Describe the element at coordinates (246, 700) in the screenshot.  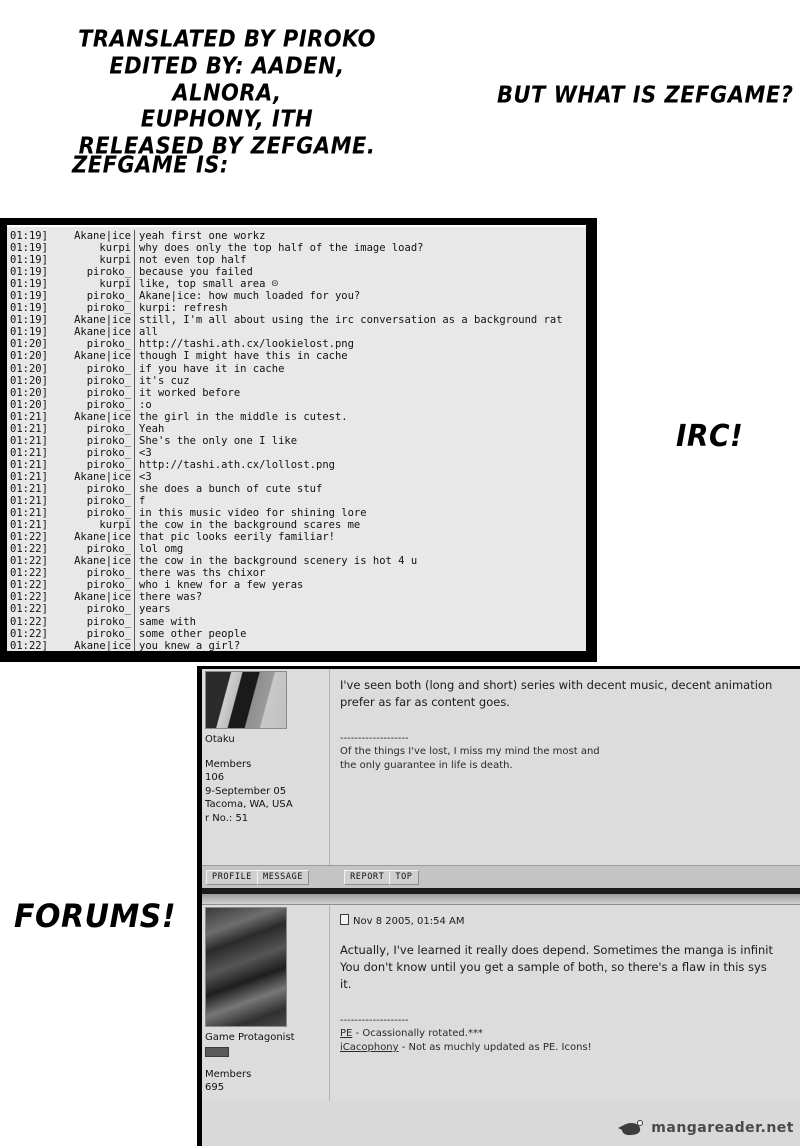
I see `avatar` at that location.